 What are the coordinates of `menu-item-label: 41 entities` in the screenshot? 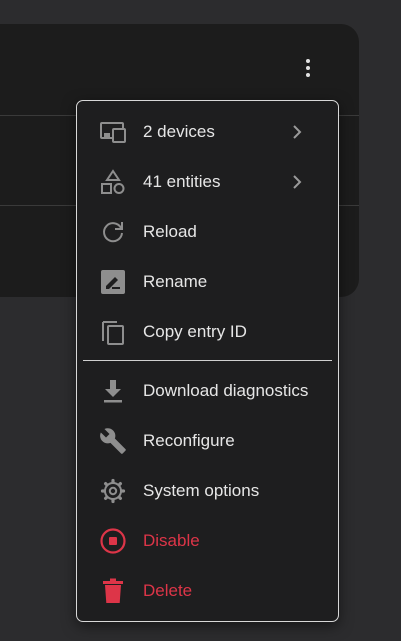 It's located at (182, 181).